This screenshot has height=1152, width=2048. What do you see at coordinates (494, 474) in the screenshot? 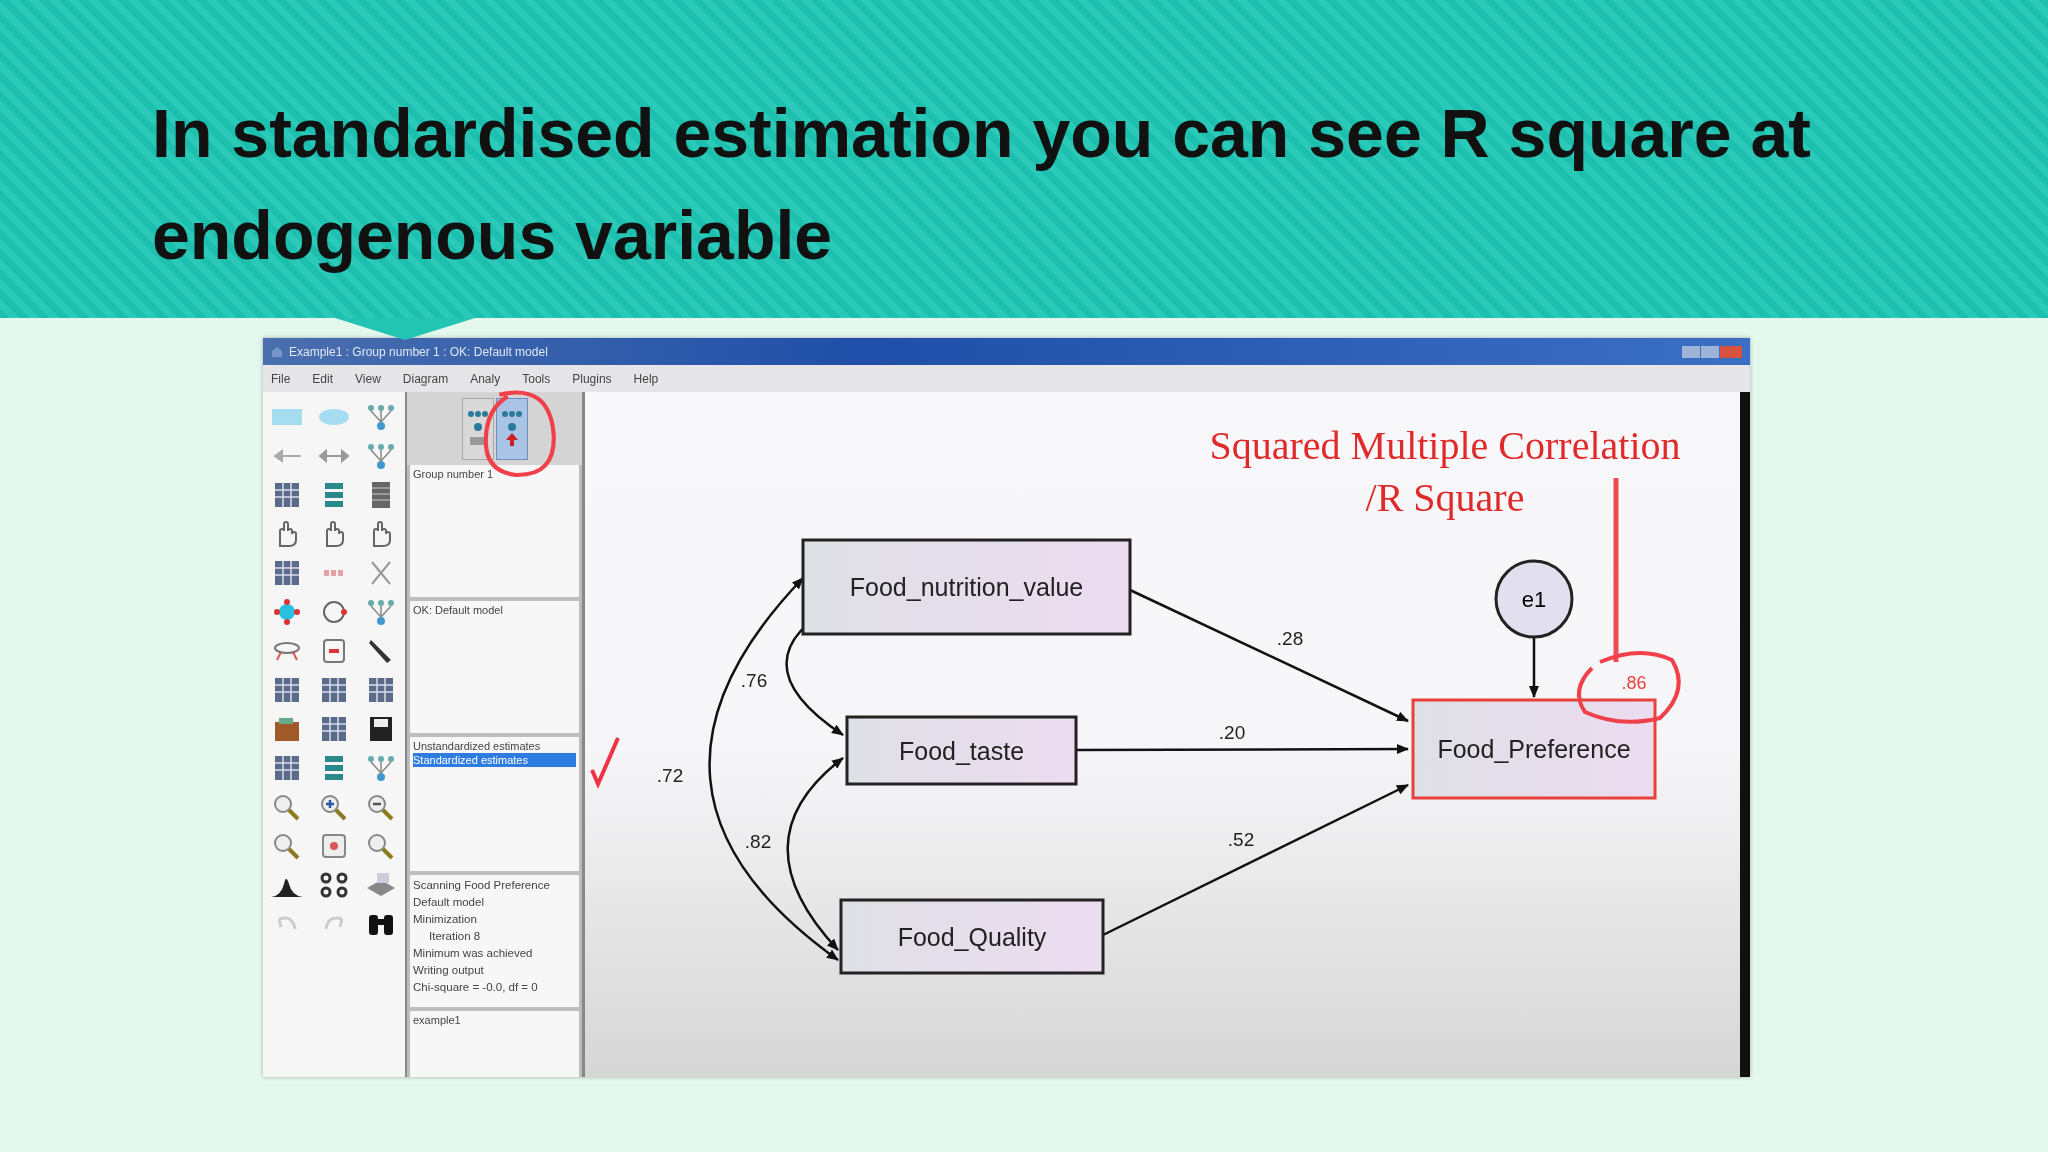
I see `group-item: Group number 1` at bounding box center [494, 474].